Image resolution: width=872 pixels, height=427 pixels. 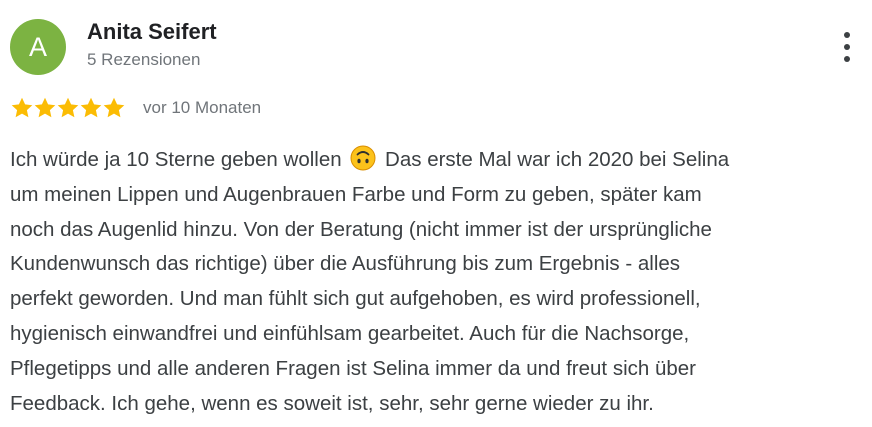 I want to click on review-time: vor 10 Monaten, so click(x=202, y=107).